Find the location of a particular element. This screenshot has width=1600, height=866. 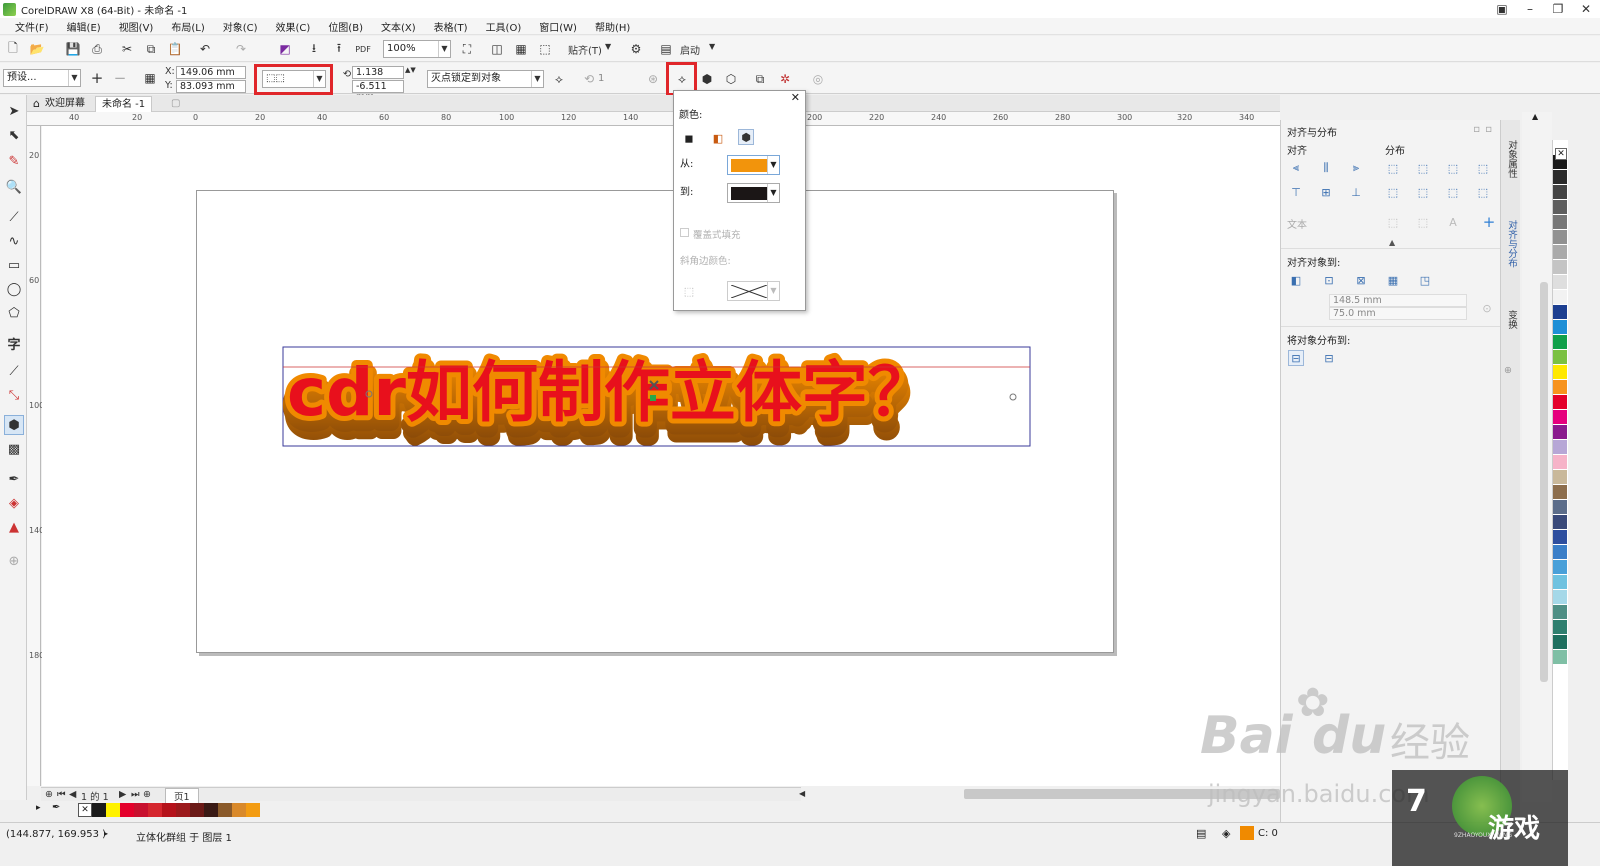

vanishing-point-property-icon: ⟡ is located at coordinates (559, 79).